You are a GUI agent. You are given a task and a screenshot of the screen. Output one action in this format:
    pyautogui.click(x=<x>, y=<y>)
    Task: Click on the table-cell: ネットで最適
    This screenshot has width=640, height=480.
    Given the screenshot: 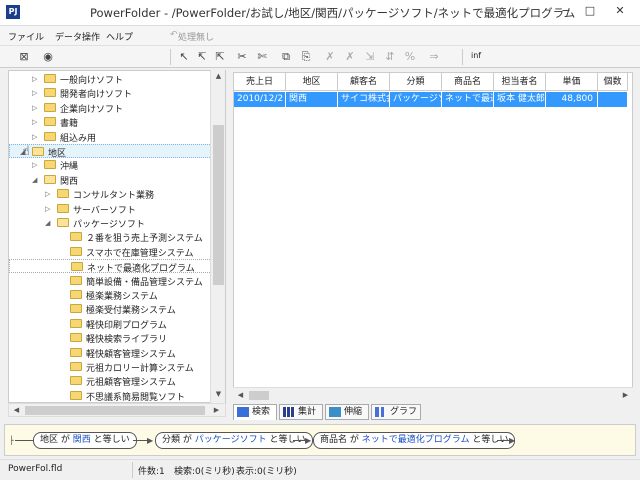 What is the action you would take?
    pyautogui.click(x=468, y=99)
    